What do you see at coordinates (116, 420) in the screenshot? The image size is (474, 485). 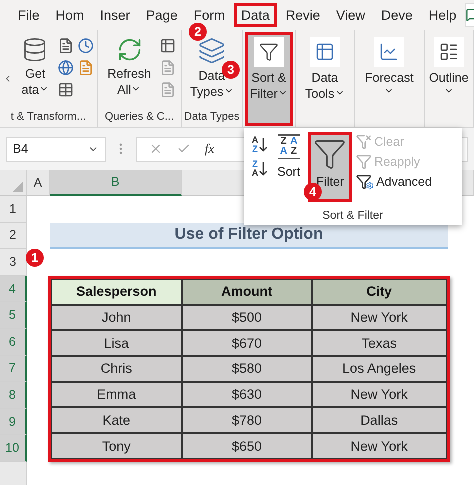 I see `table-cell: Kate` at bounding box center [116, 420].